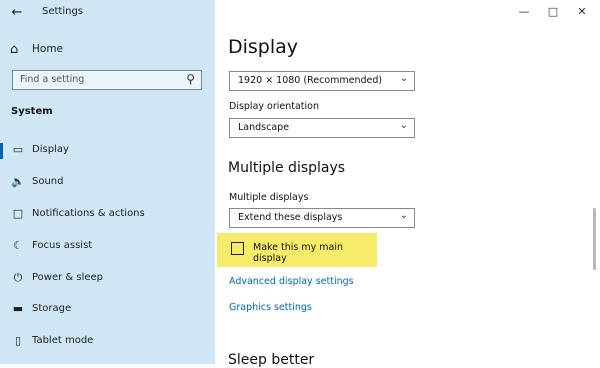  I want to click on resolution-value: 1920 × 1080 (Recommended), so click(310, 80).